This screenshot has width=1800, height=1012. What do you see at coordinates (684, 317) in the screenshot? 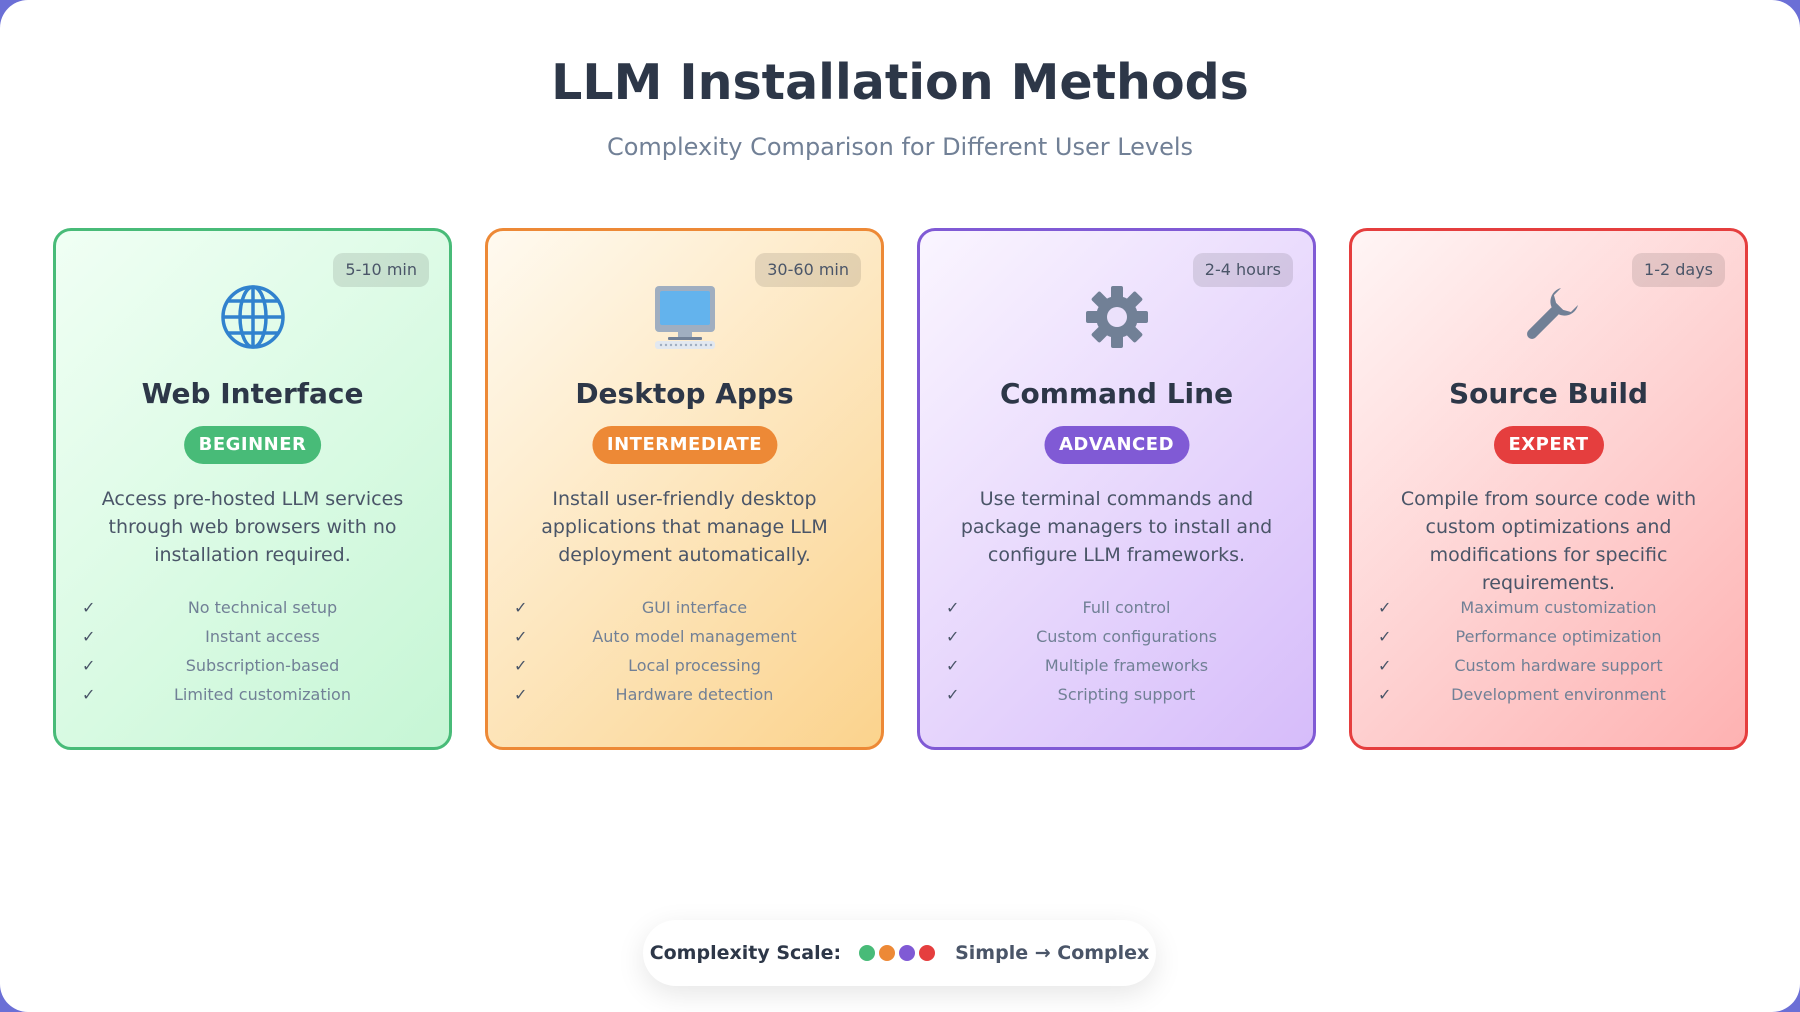
I see `desktop-computer-icon` at bounding box center [684, 317].